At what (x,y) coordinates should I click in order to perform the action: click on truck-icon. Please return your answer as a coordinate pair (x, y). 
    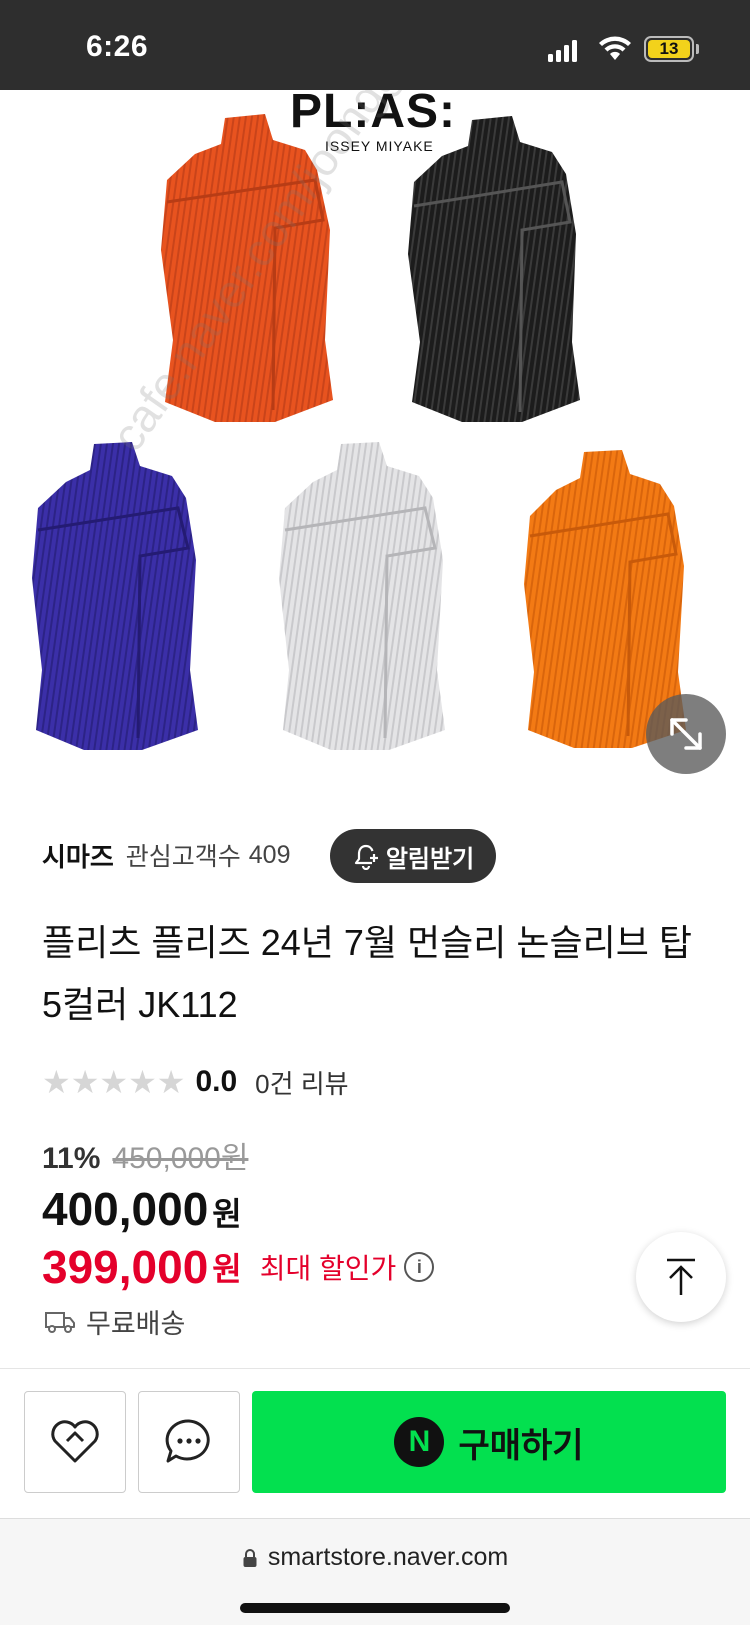
    Looking at the image, I should click on (60, 1322).